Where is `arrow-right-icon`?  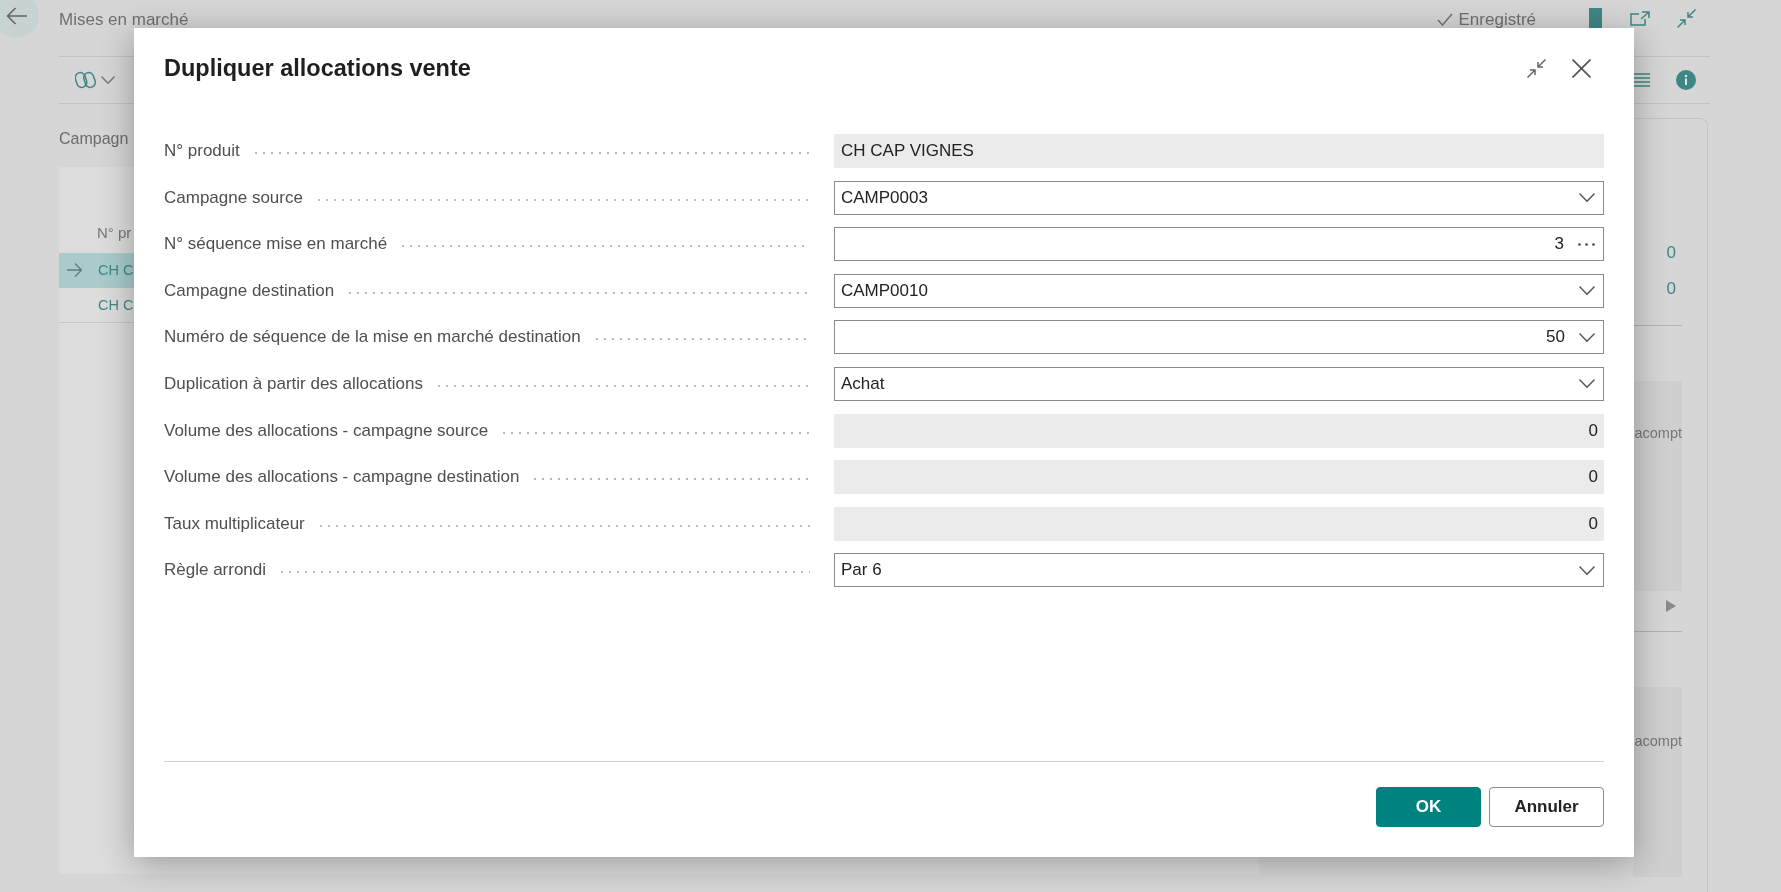 arrow-right-icon is located at coordinates (74, 270).